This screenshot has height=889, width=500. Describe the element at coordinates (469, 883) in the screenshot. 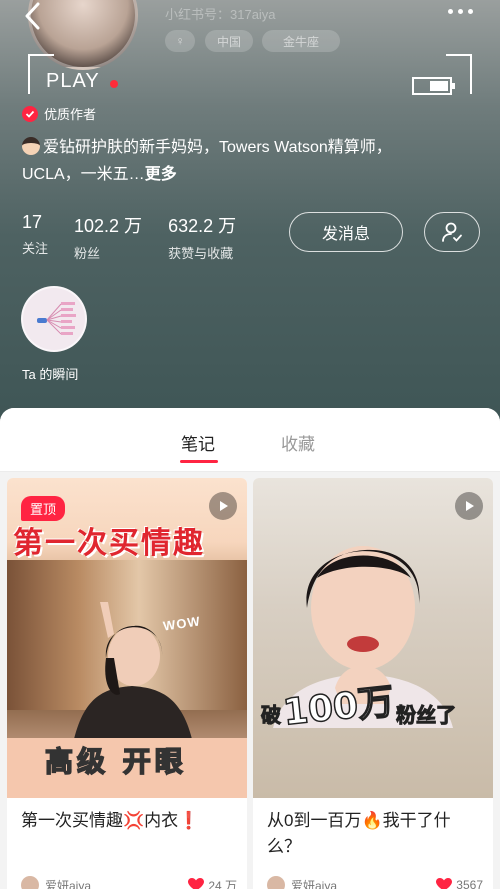

I see `like-count-text: 3567` at that location.